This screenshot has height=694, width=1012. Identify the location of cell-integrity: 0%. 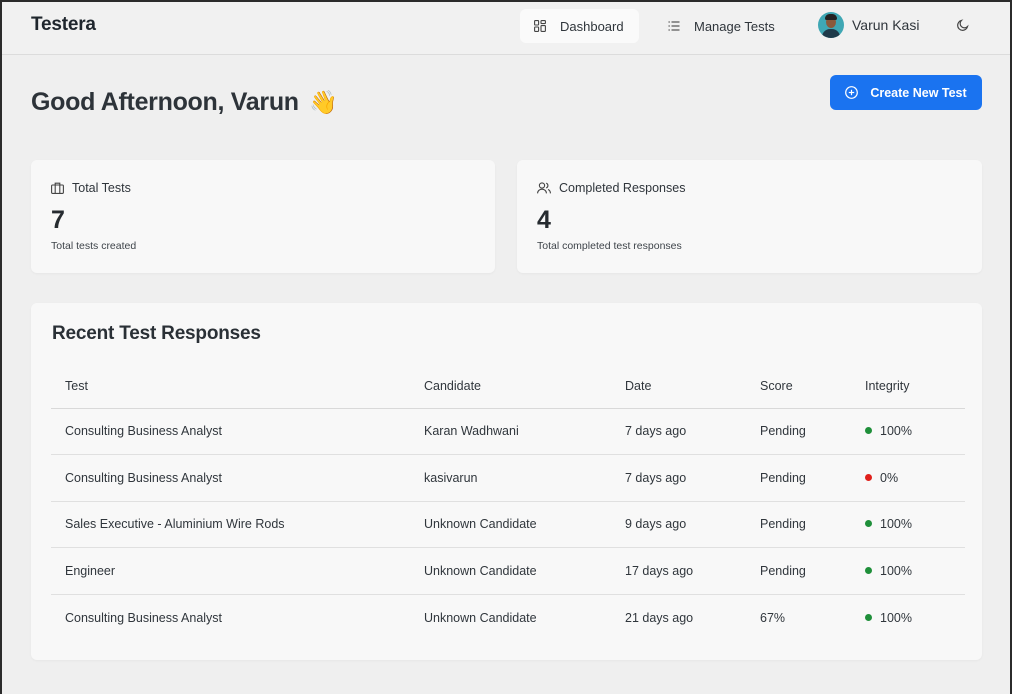
(915, 478).